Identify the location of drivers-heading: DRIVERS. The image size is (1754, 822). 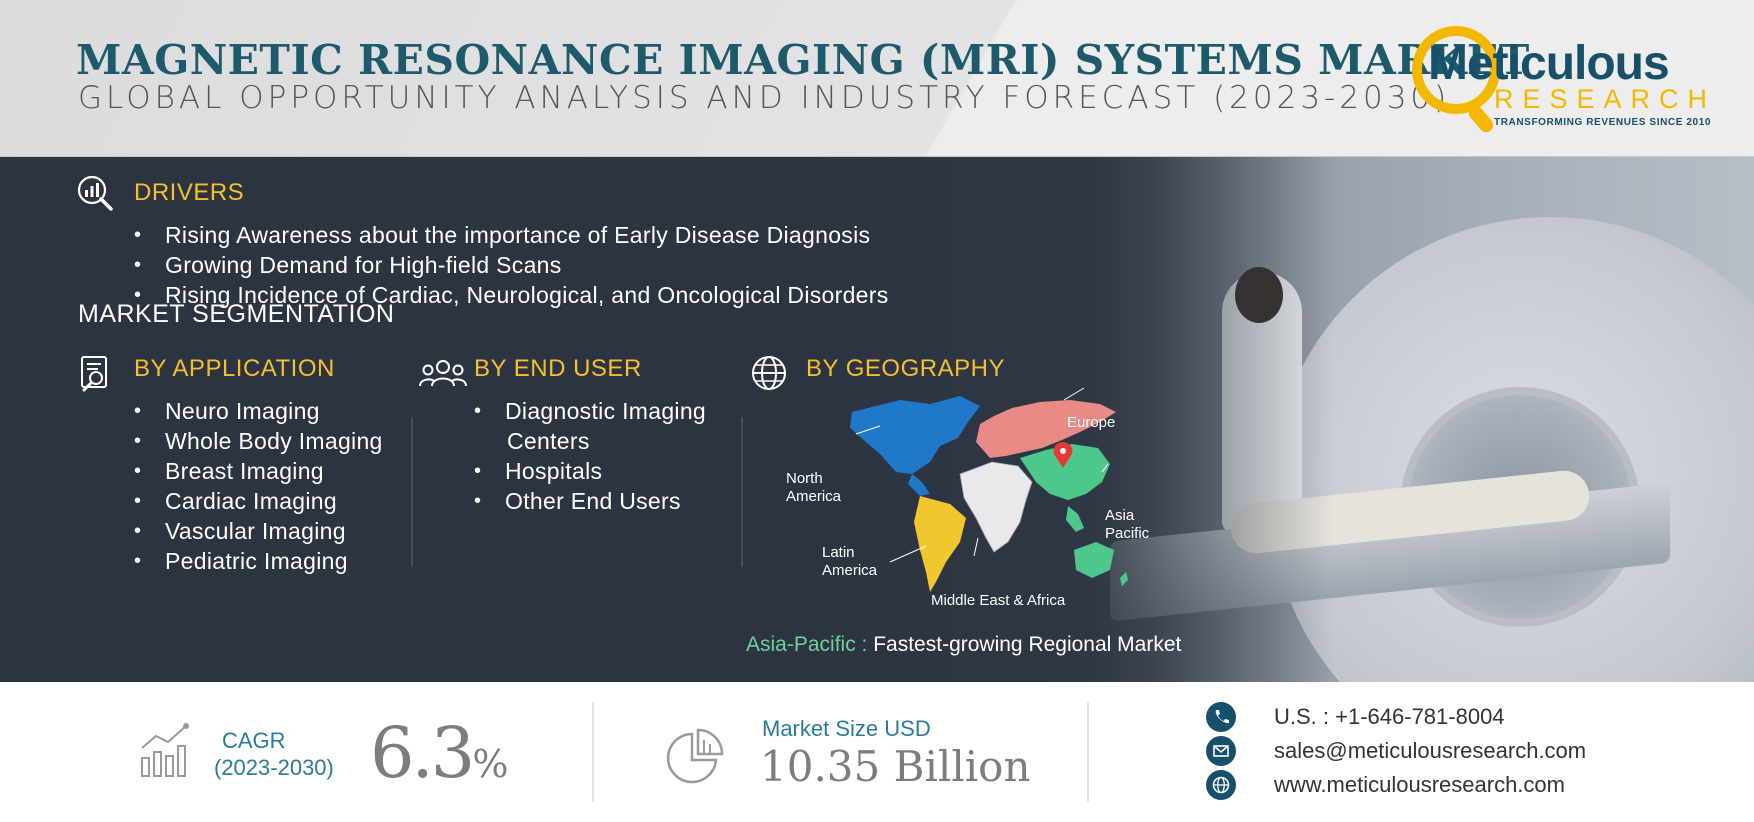
(189, 192).